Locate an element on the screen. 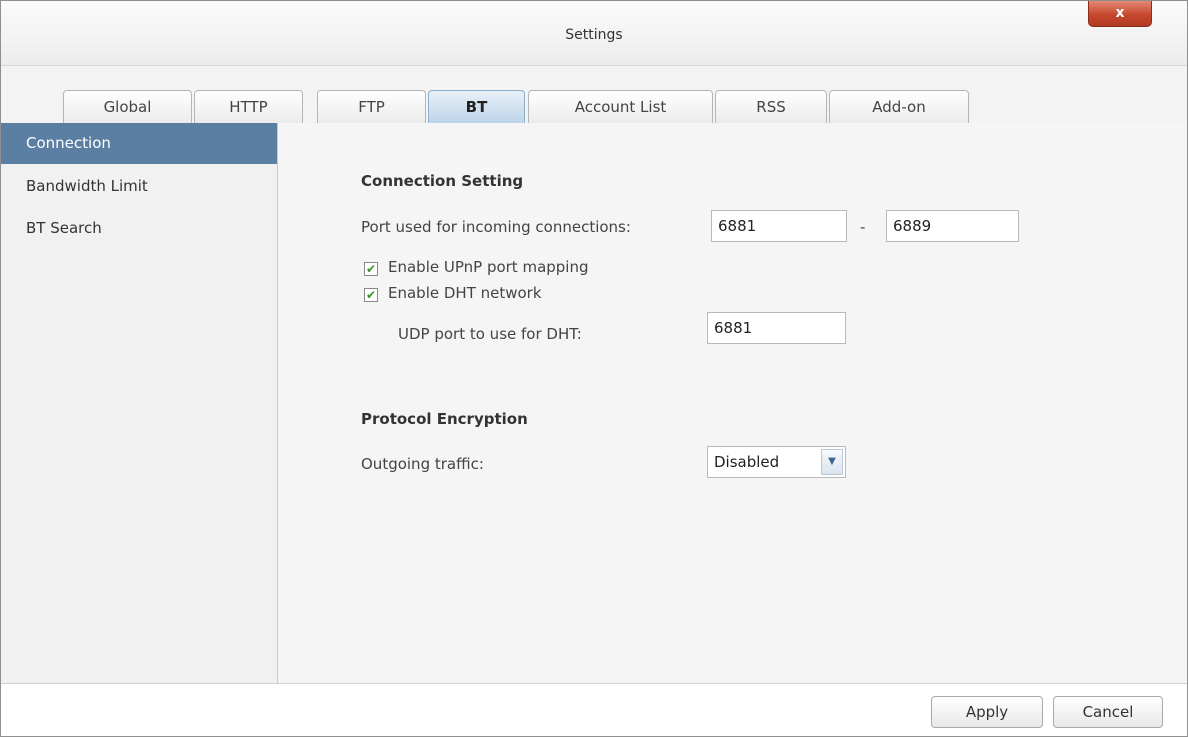  connection-setting-heading: Connection Setting is located at coordinates (442, 181).